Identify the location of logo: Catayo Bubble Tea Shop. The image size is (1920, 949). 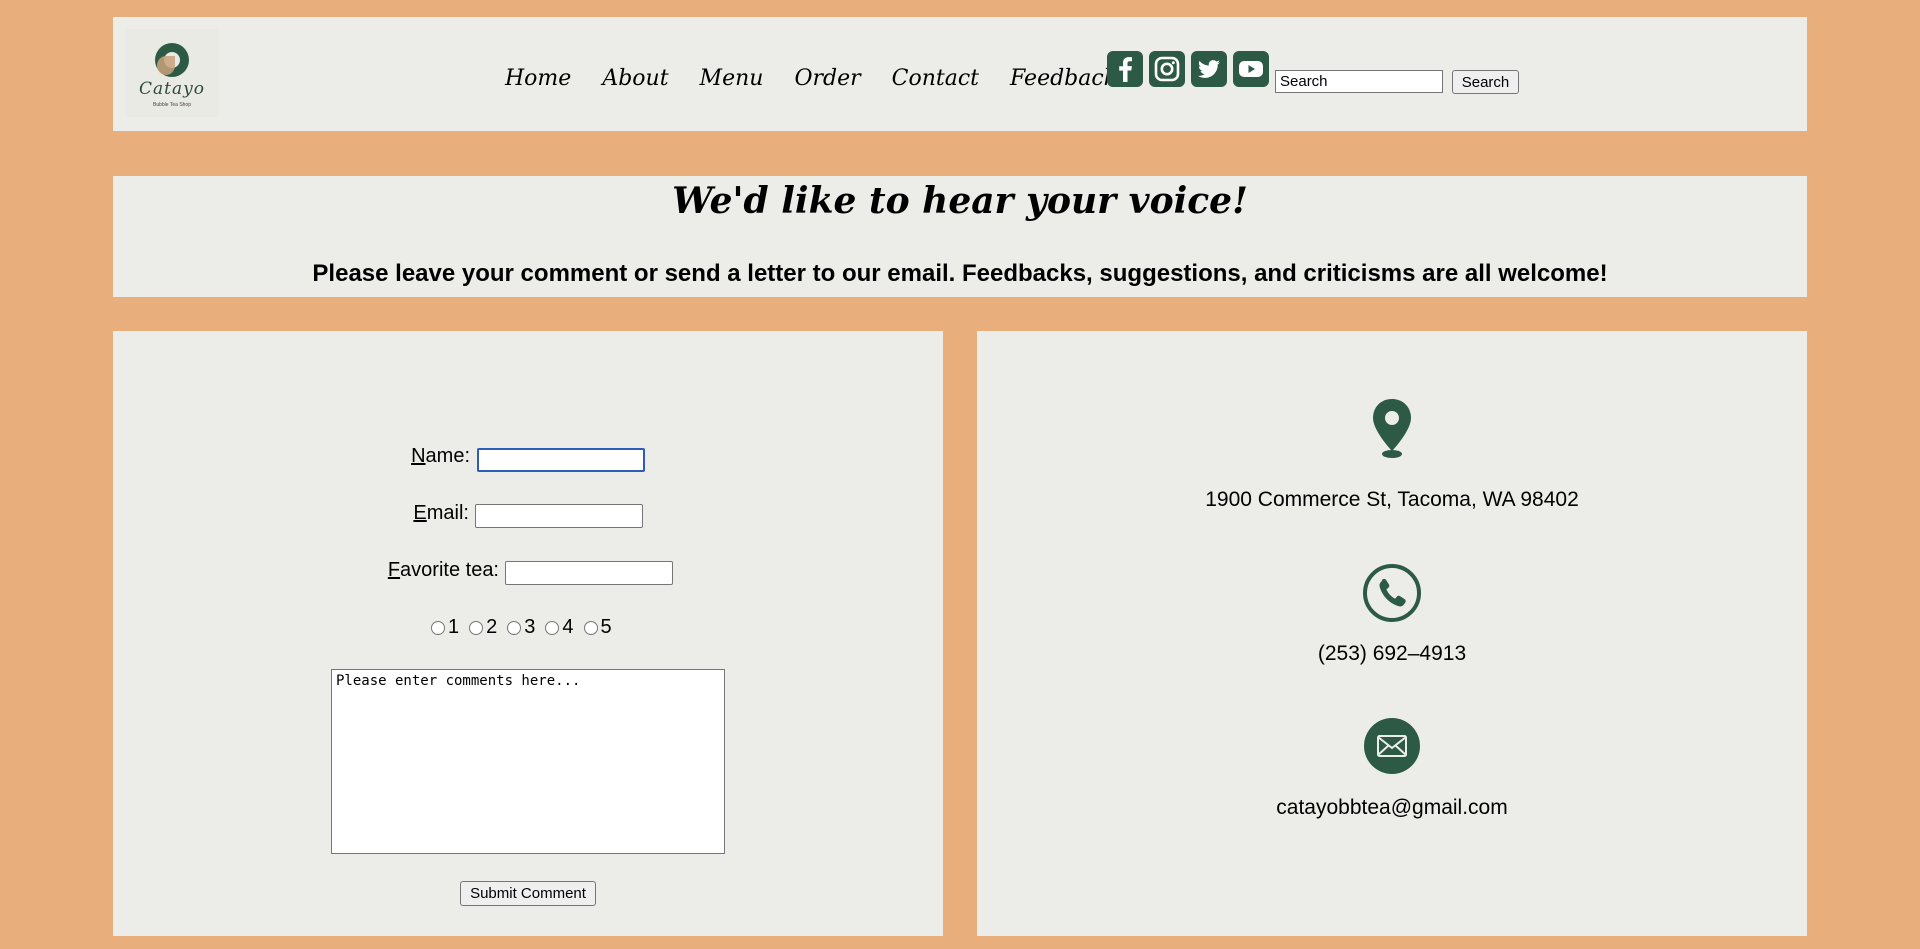
(172, 73).